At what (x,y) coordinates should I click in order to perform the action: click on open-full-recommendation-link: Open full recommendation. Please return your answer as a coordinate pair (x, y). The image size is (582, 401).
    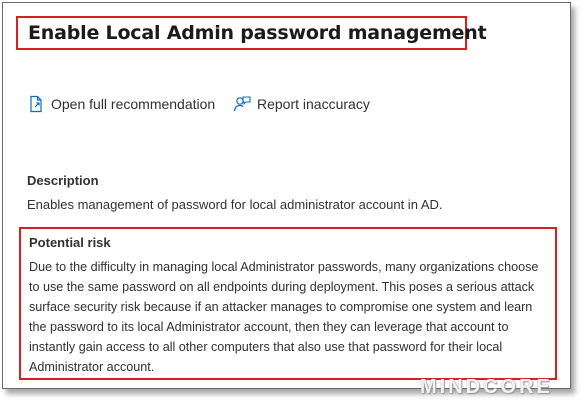
    Looking at the image, I should click on (121, 104).